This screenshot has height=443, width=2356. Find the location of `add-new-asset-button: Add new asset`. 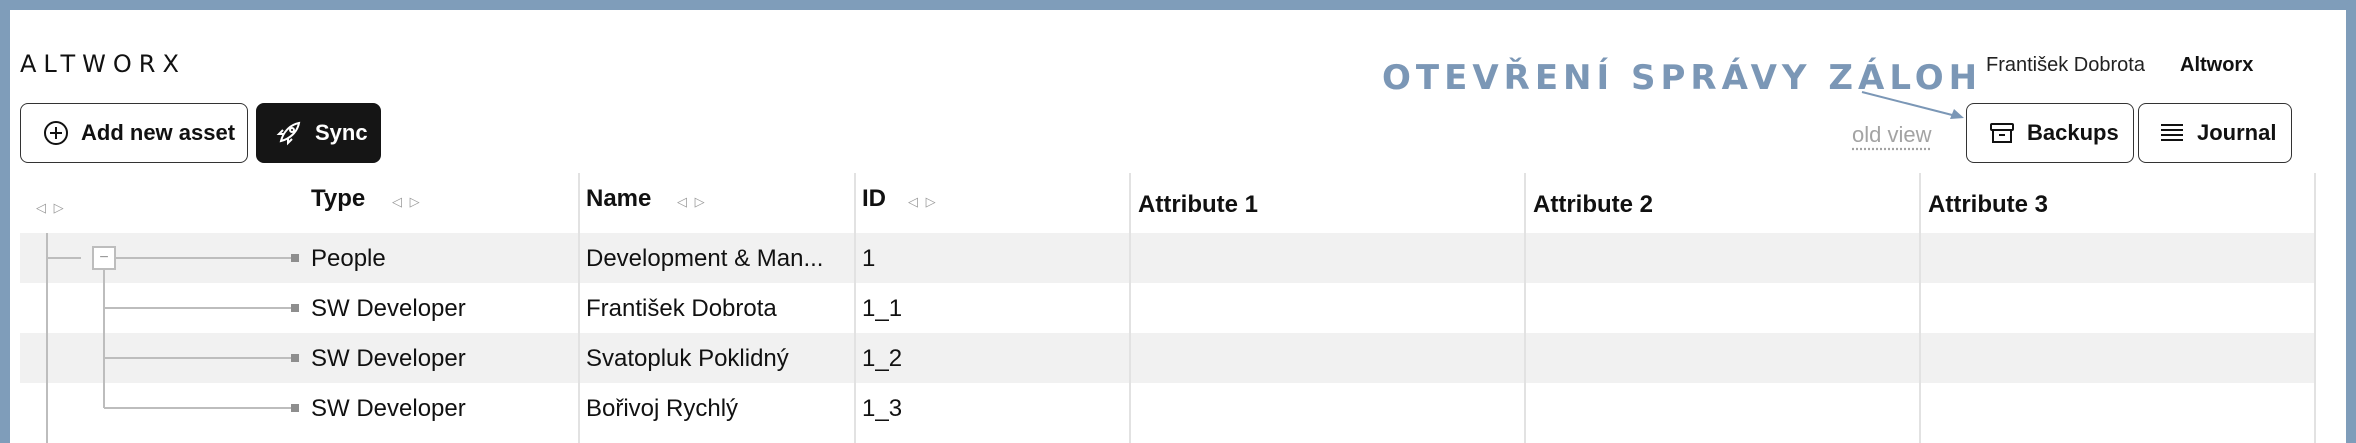

add-new-asset-button: Add new asset is located at coordinates (134, 133).